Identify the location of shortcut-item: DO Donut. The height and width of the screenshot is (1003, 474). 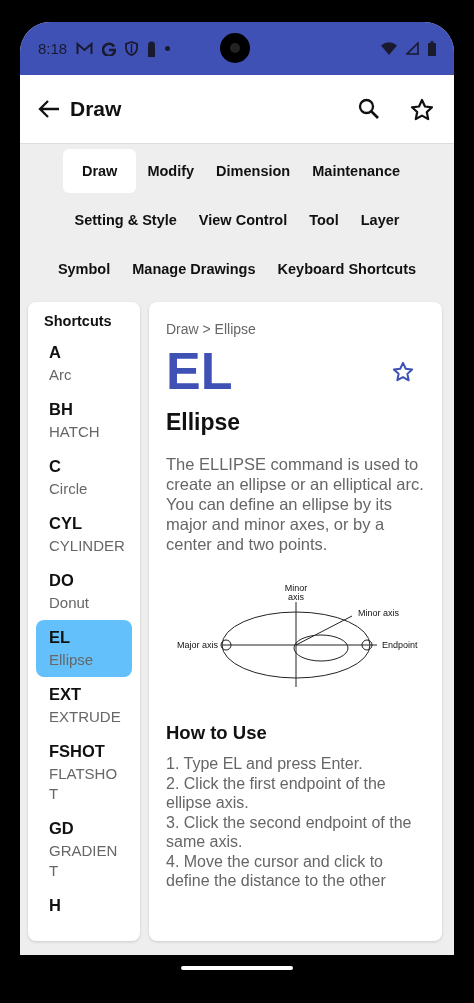
(84, 591).